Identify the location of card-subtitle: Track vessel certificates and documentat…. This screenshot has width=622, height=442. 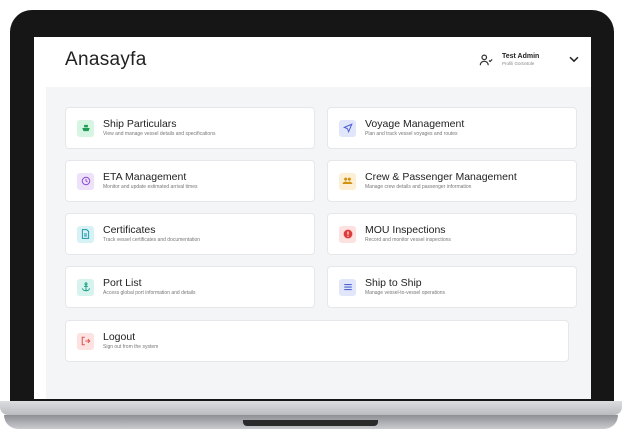
(152, 239).